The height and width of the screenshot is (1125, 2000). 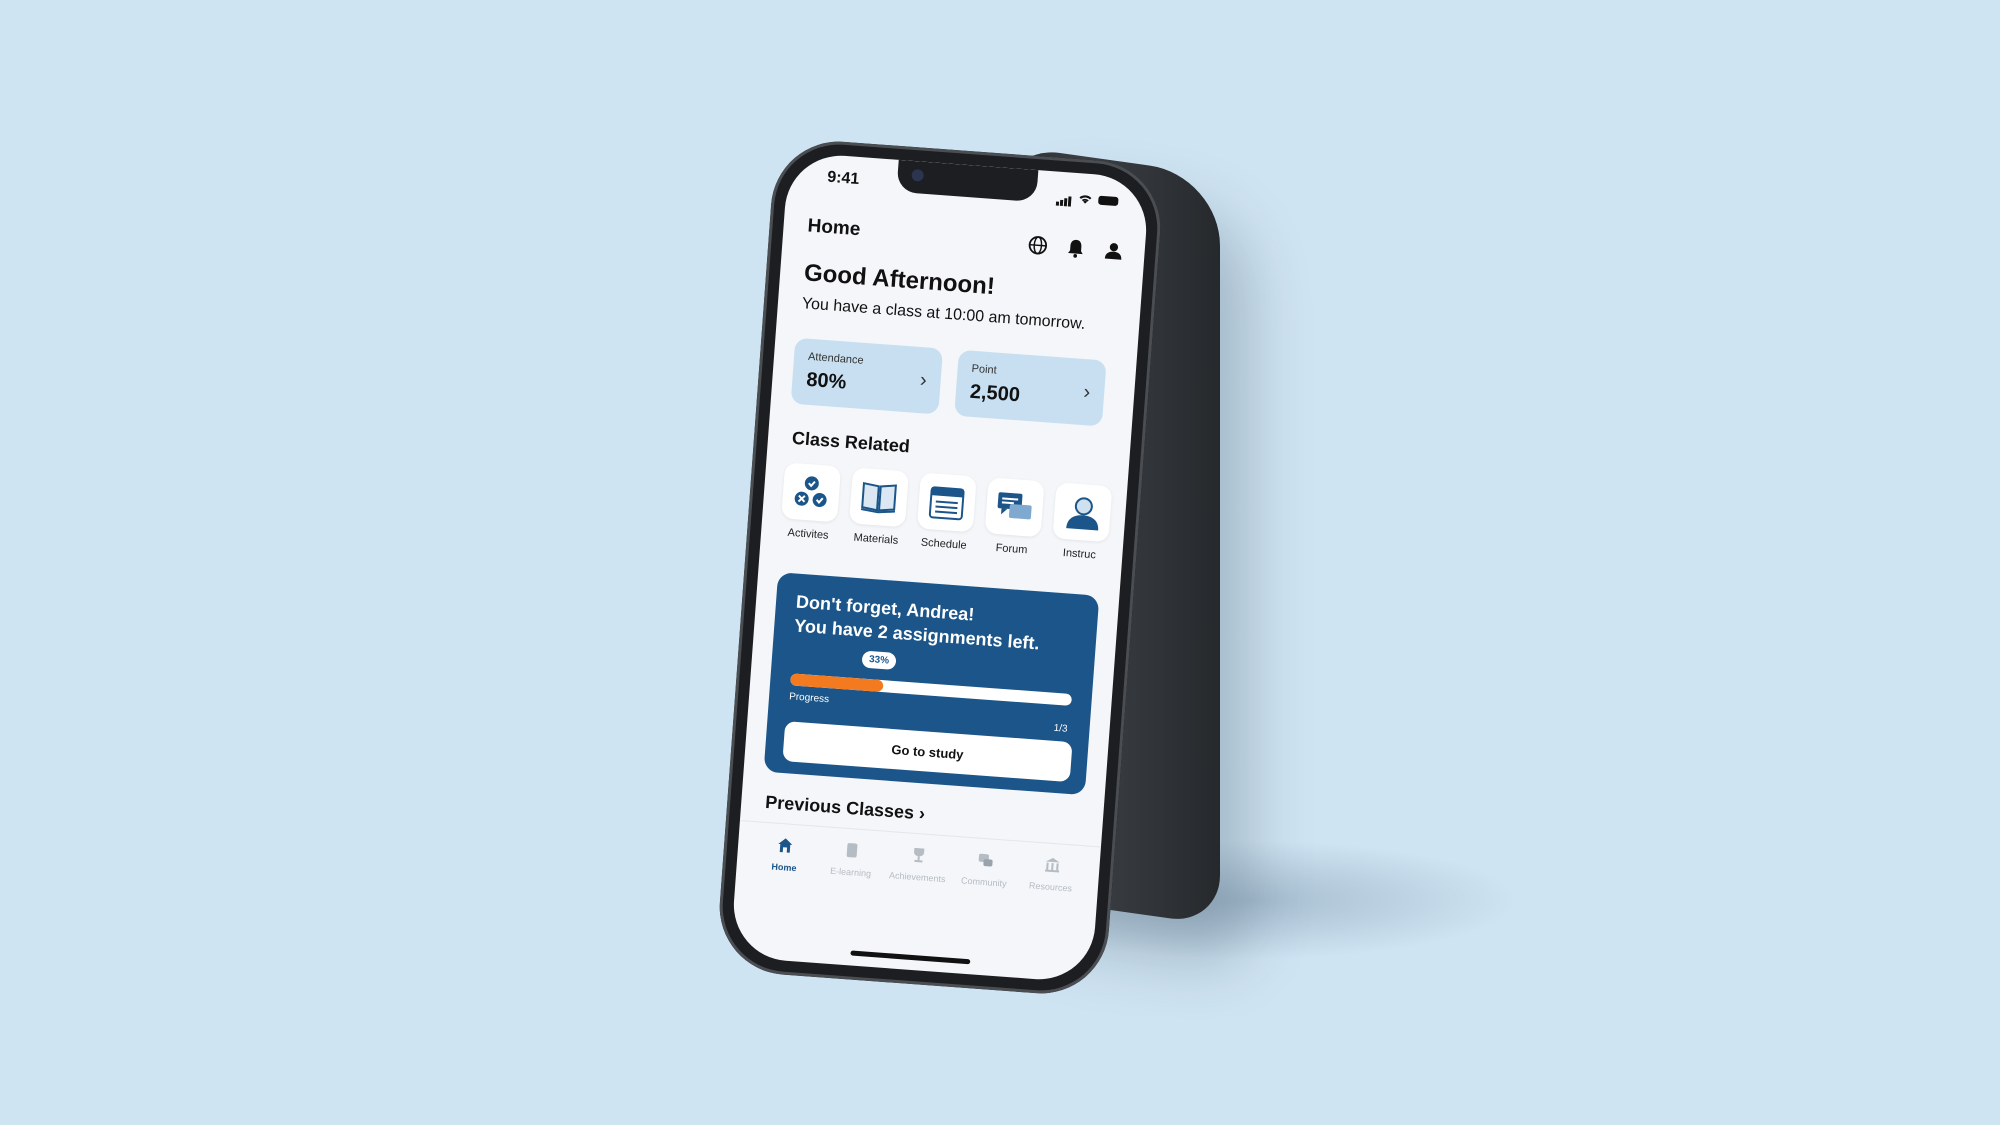 I want to click on tab-e-learning: E-learning, so click(x=850, y=874).